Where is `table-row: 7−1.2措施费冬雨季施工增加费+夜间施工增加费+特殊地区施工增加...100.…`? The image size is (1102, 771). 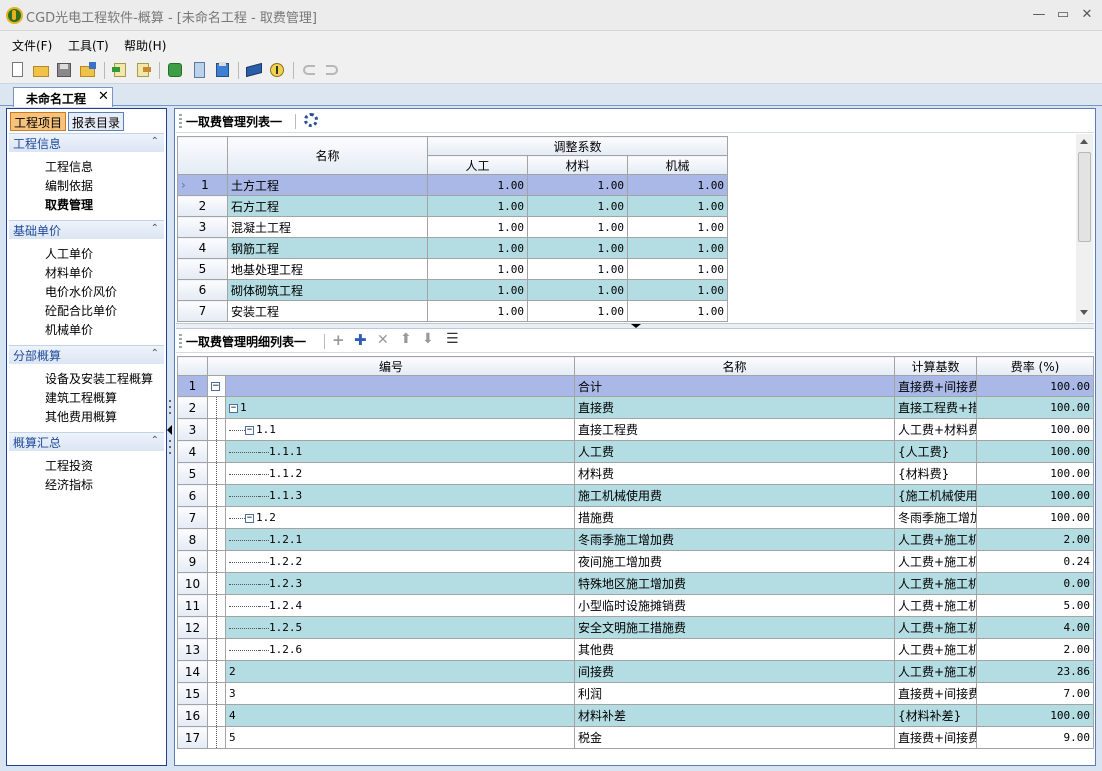 table-row: 7−1.2措施费冬雨季施工增加费+夜间施工增加费+特殊地区施工增加...100.… is located at coordinates (636, 517).